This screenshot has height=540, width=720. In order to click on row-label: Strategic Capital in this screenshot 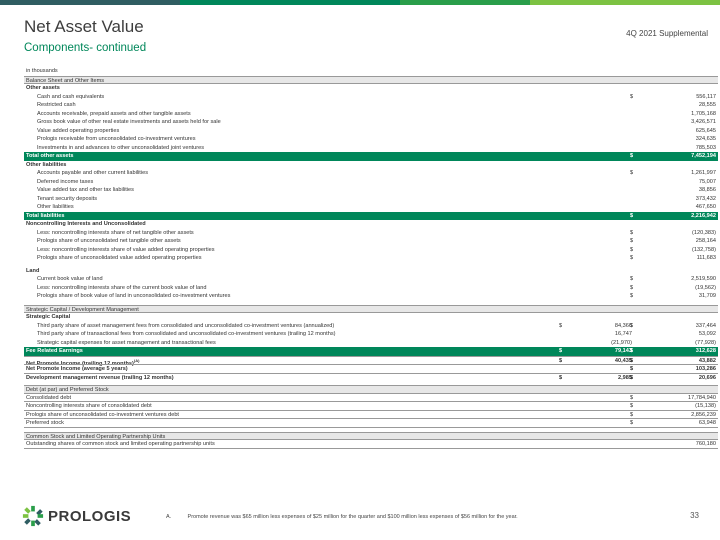, I will do `click(48, 317)`.